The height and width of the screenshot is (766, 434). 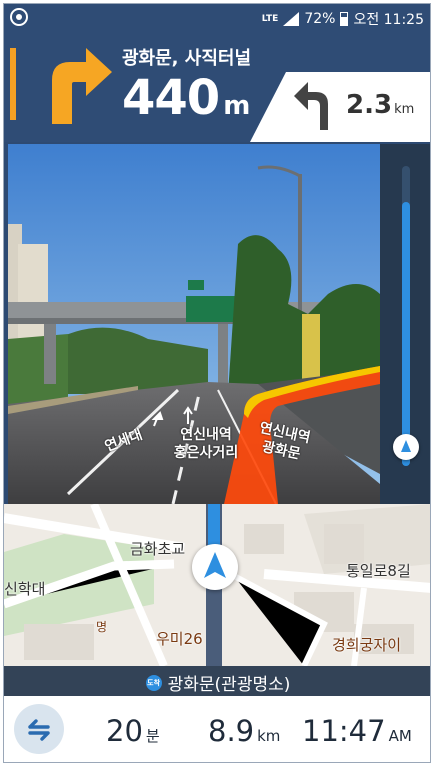 I want to click on route-progress-rail, so click(x=405, y=324).